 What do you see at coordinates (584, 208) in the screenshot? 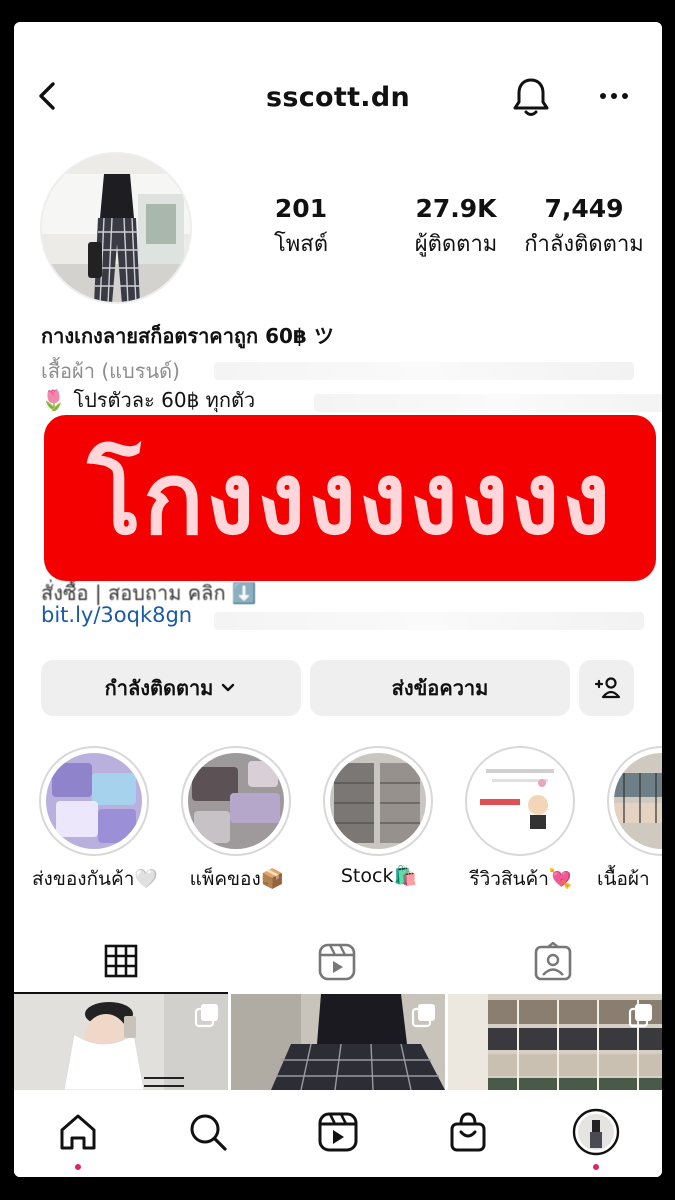
I see `stat-following-value: 7,449` at bounding box center [584, 208].